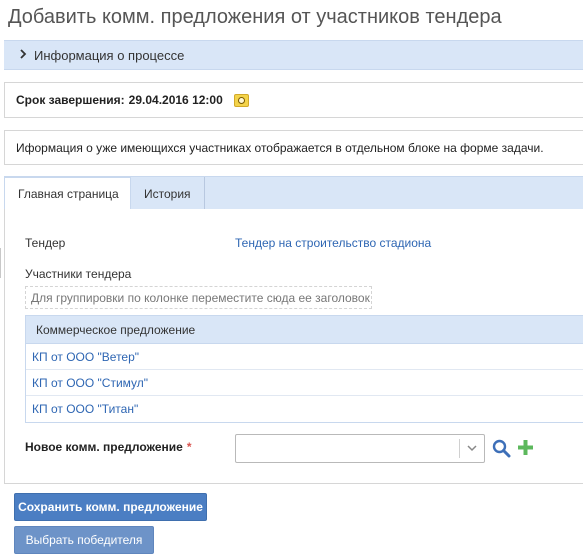  What do you see at coordinates (78, 274) in the screenshot?
I see `participants-label: Участники тендера` at bounding box center [78, 274].